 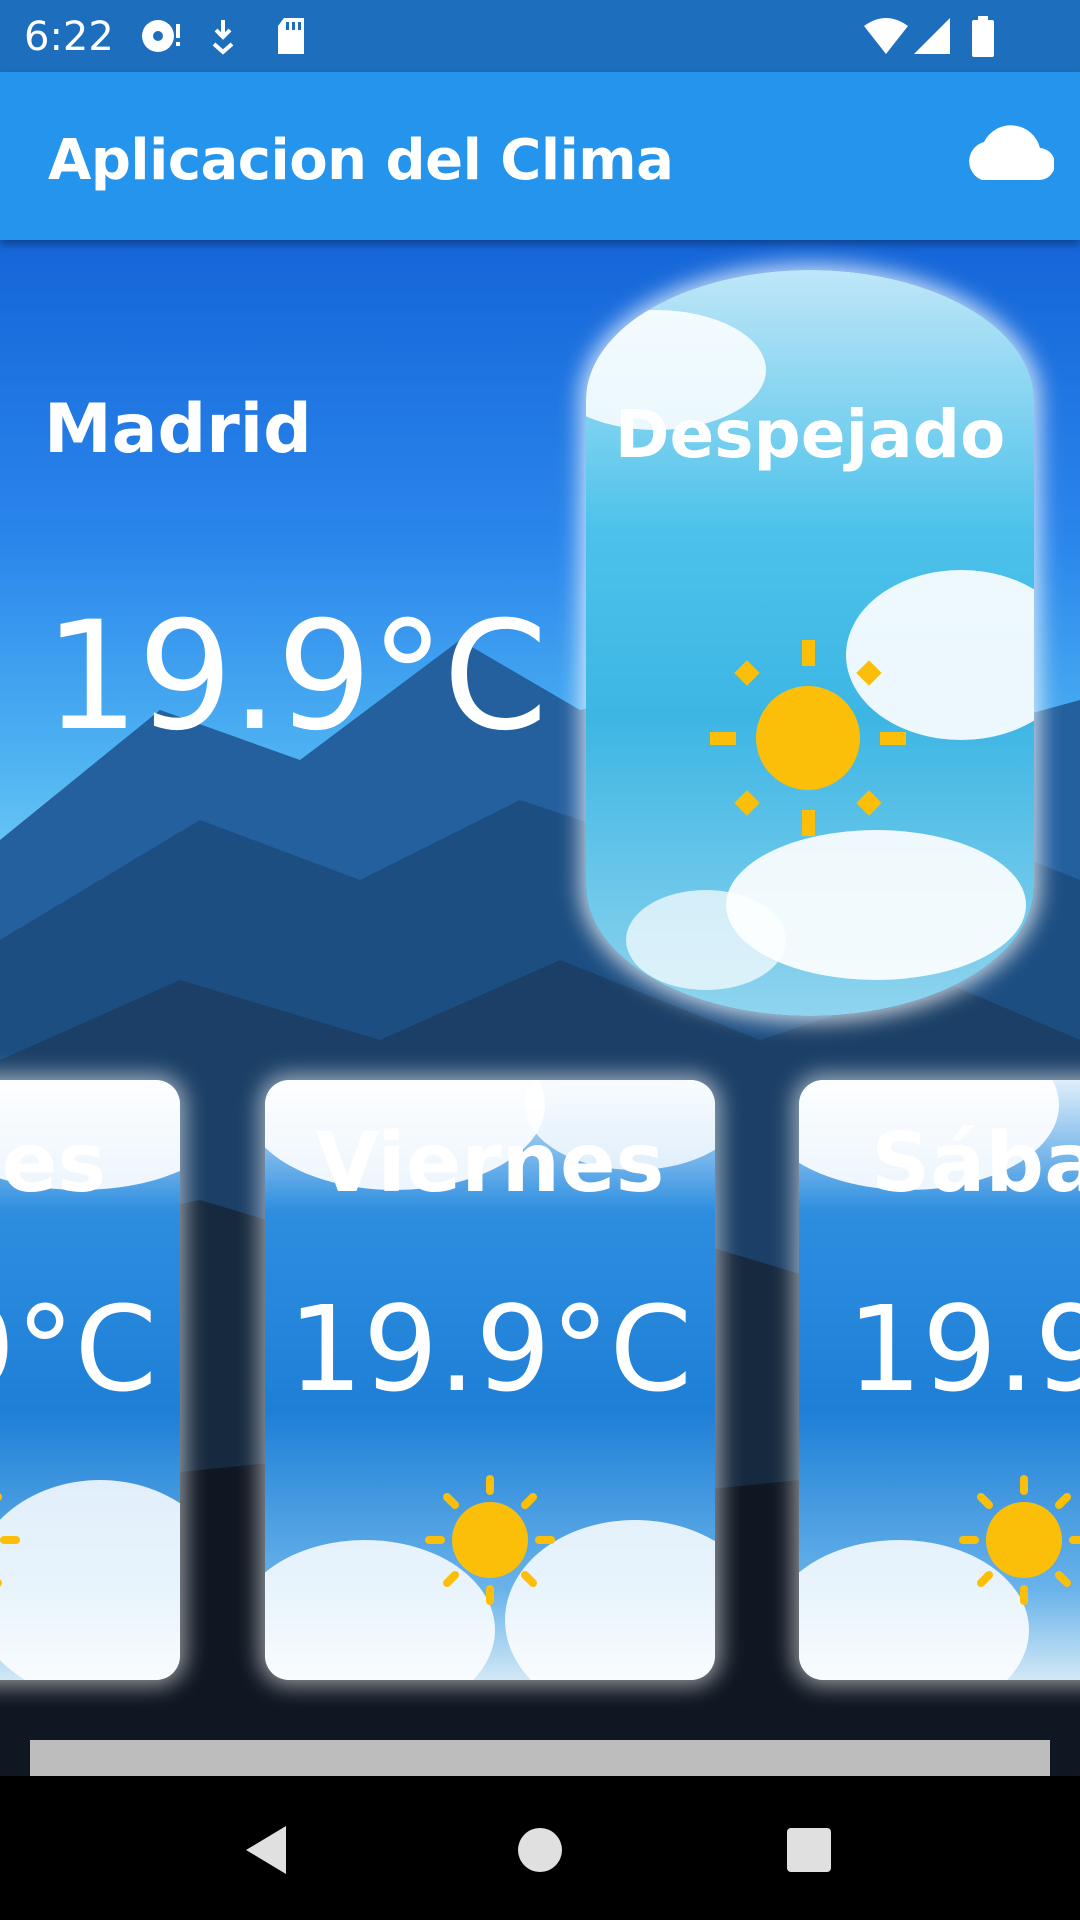 What do you see at coordinates (809, 1850) in the screenshot?
I see `recents-icon` at bounding box center [809, 1850].